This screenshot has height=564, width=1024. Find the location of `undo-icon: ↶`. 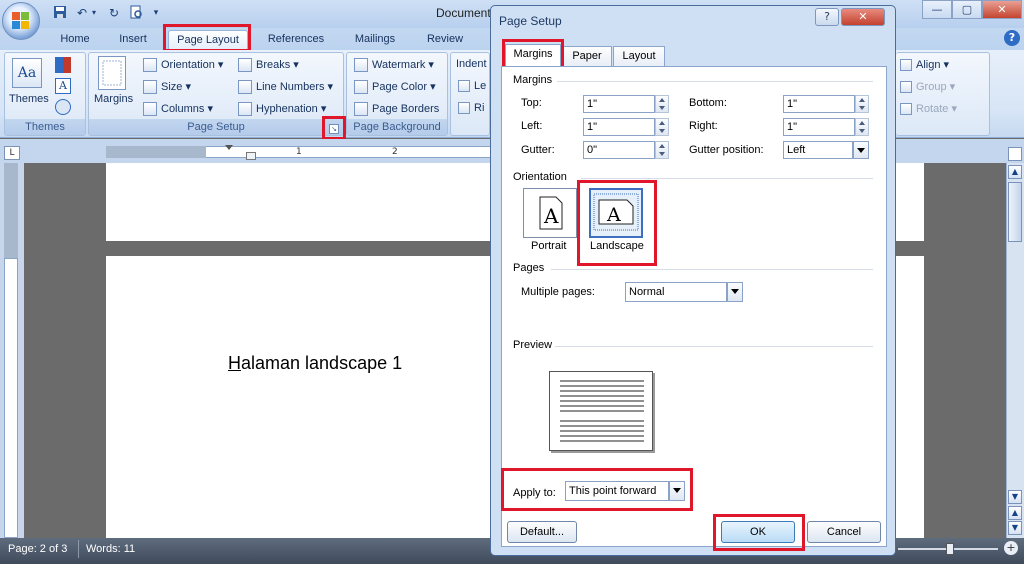

undo-icon: ↶ is located at coordinates (82, 13).